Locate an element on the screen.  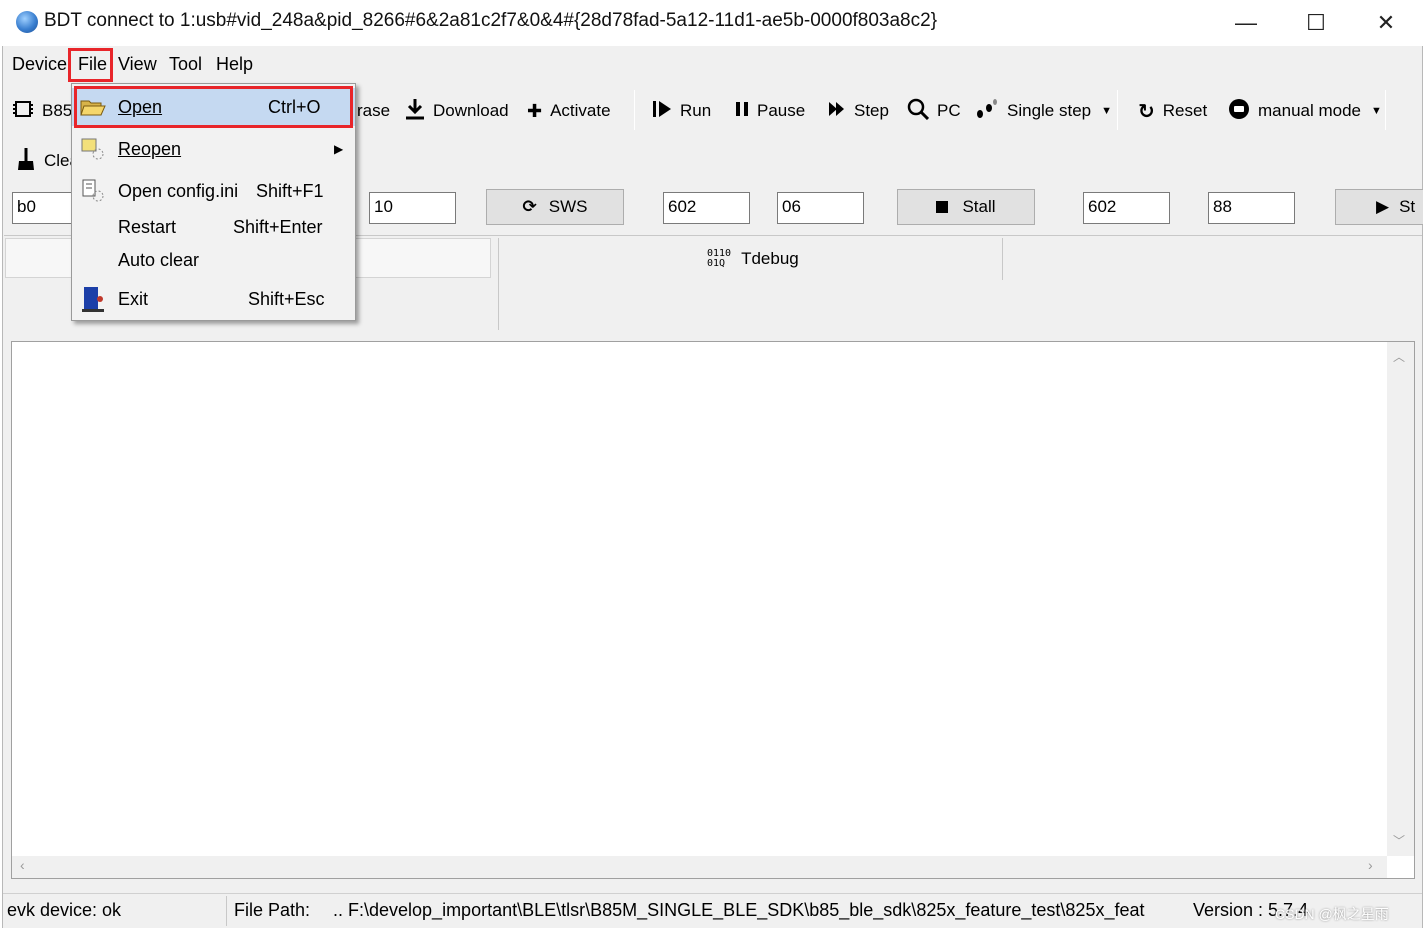
run-icon is located at coordinates (662, 111).